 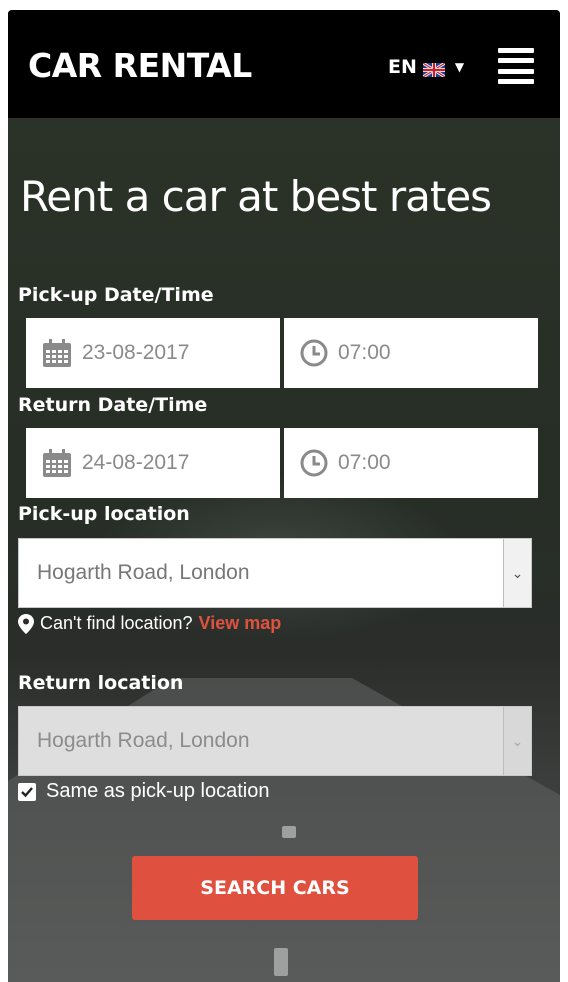 What do you see at coordinates (256, 196) in the screenshot?
I see `page-title: Rent a car at best rates` at bounding box center [256, 196].